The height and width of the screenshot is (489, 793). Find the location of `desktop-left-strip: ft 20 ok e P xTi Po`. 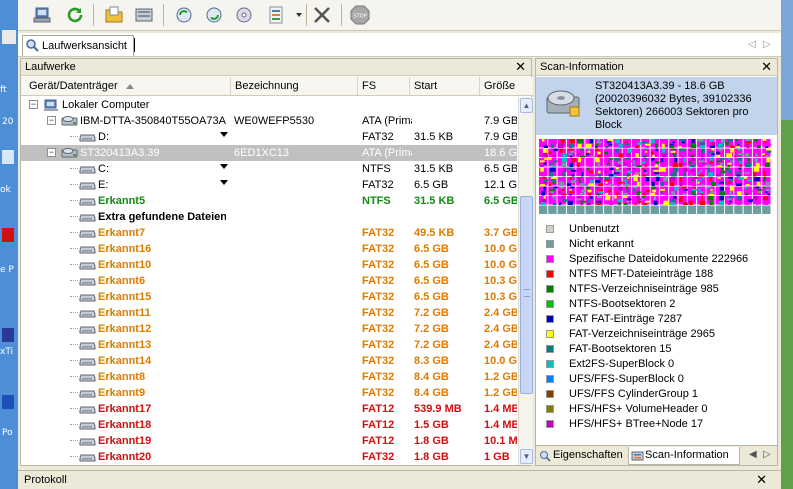

desktop-left-strip: ft 20 ok e P xTi Po is located at coordinates (9, 244).